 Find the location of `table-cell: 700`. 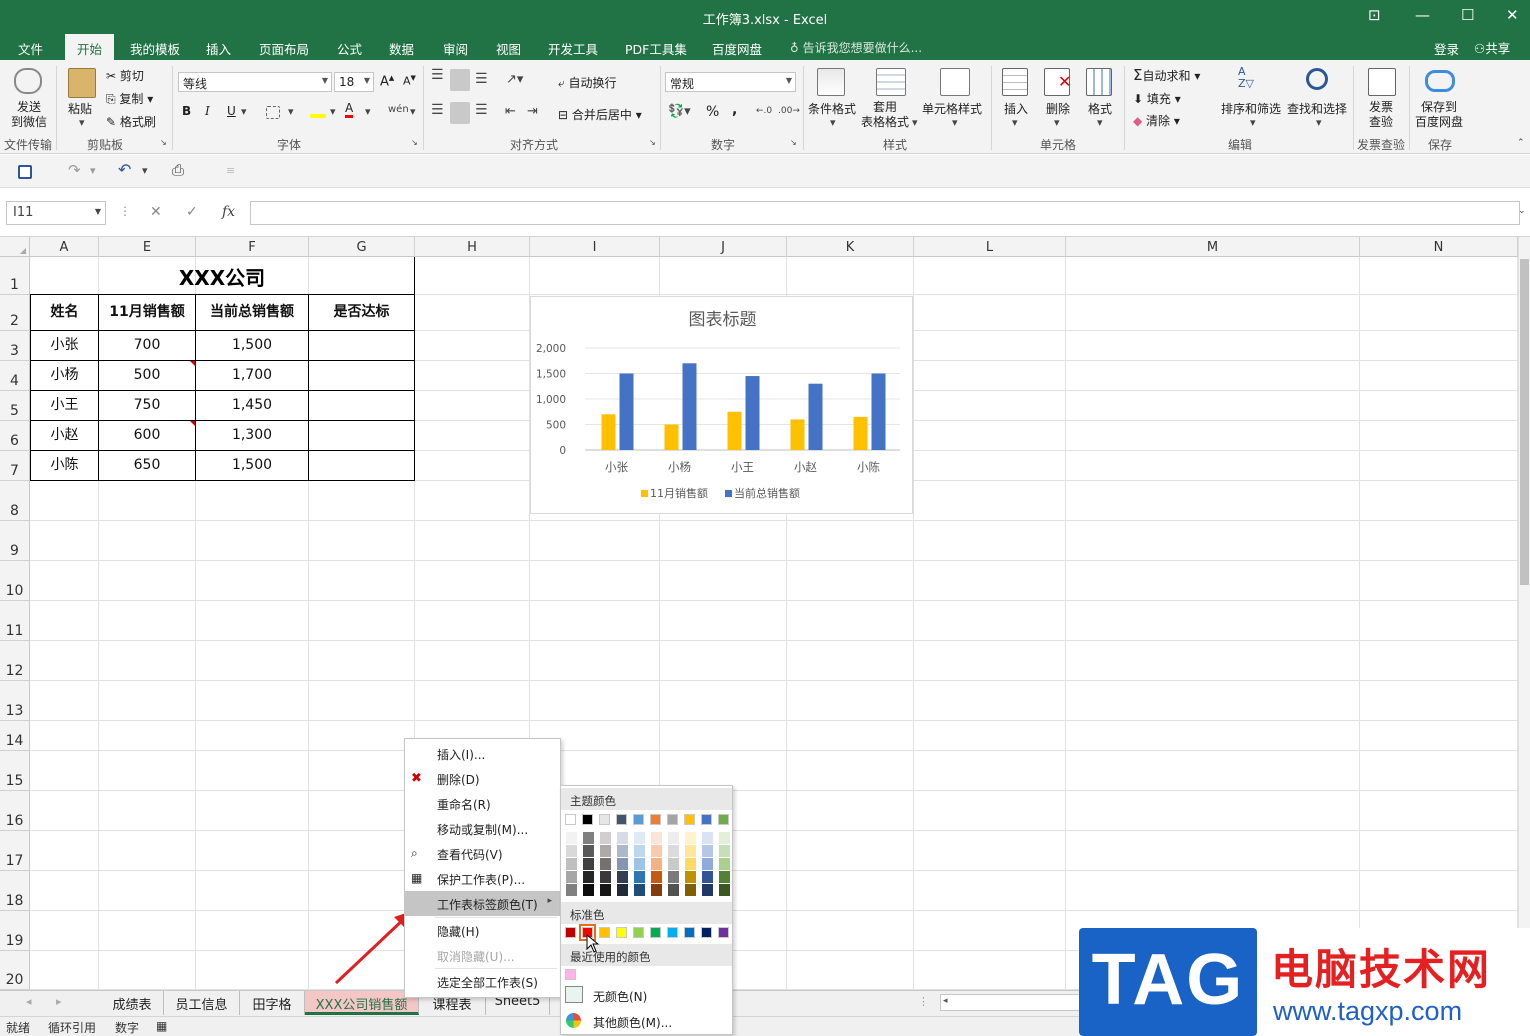

table-cell: 700 is located at coordinates (147, 346).